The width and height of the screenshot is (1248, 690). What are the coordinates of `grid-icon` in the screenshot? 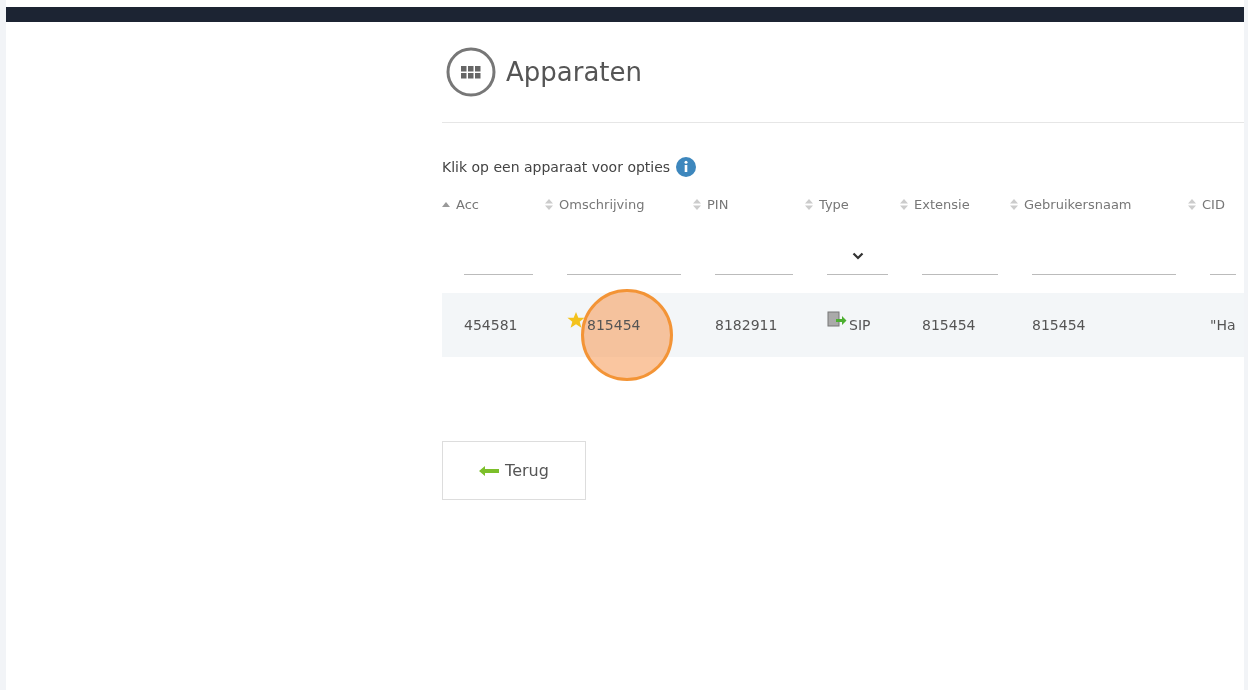 It's located at (471, 72).